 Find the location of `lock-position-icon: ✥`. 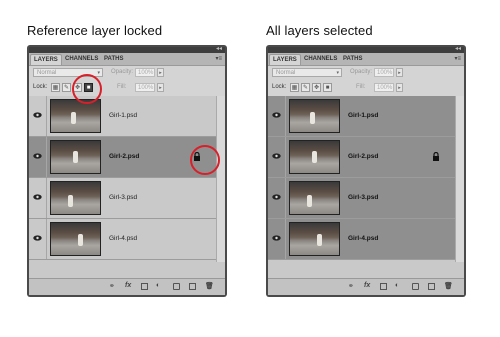

lock-position-icon: ✥ is located at coordinates (316, 87).